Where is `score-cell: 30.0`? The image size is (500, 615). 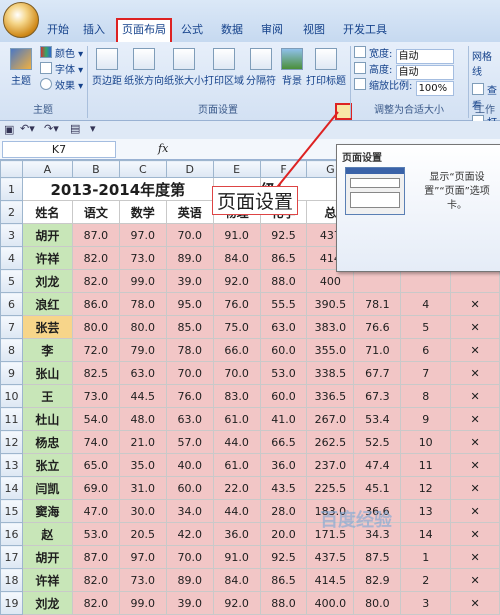 score-cell: 30.0 is located at coordinates (142, 511).